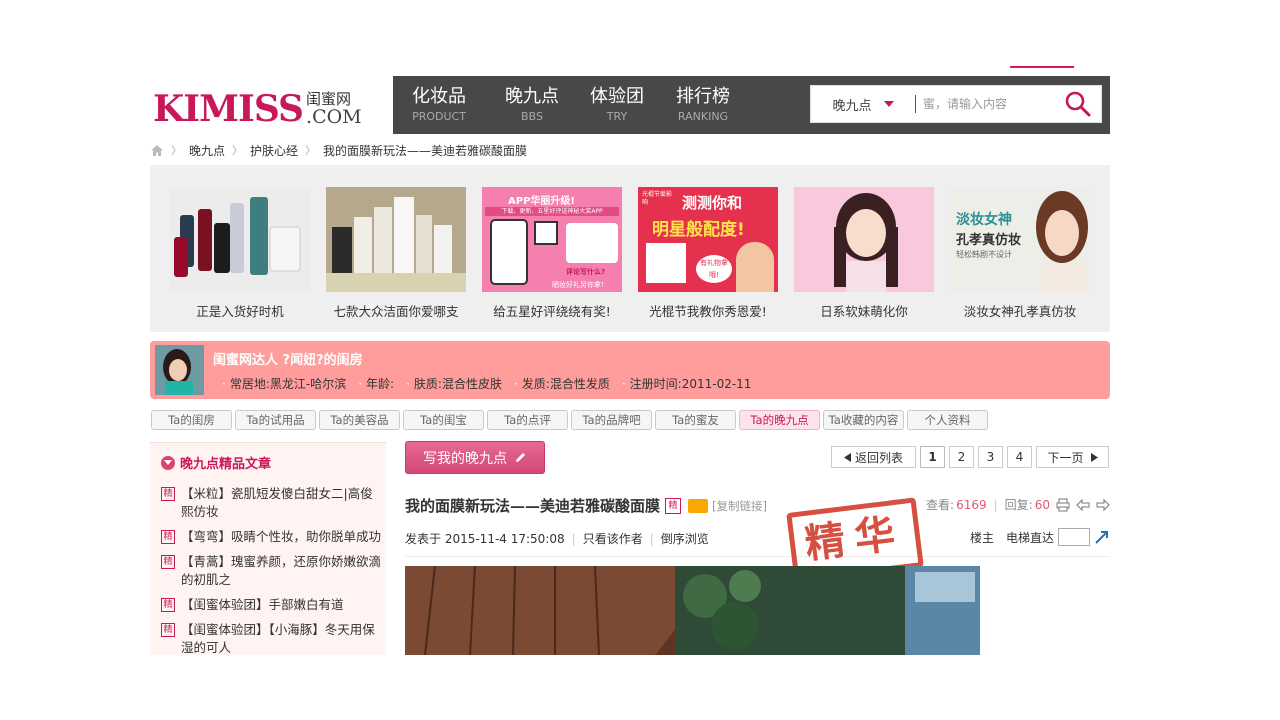 This screenshot has width=1280, height=720. Describe the element at coordinates (991, 104) in the screenshot. I see `search-input` at that location.